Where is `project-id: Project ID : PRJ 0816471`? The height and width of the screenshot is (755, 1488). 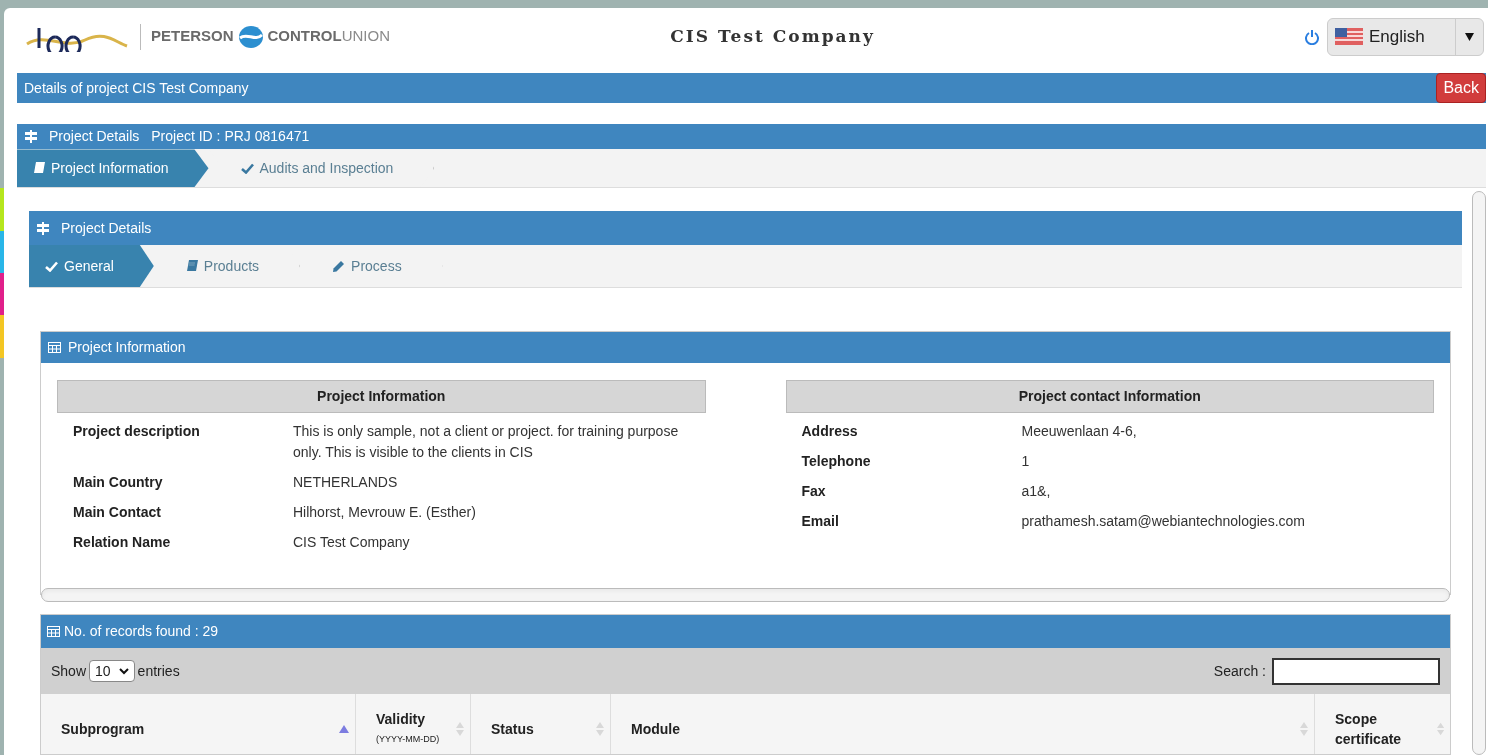
project-id: Project ID : PRJ 0816471 is located at coordinates (230, 137).